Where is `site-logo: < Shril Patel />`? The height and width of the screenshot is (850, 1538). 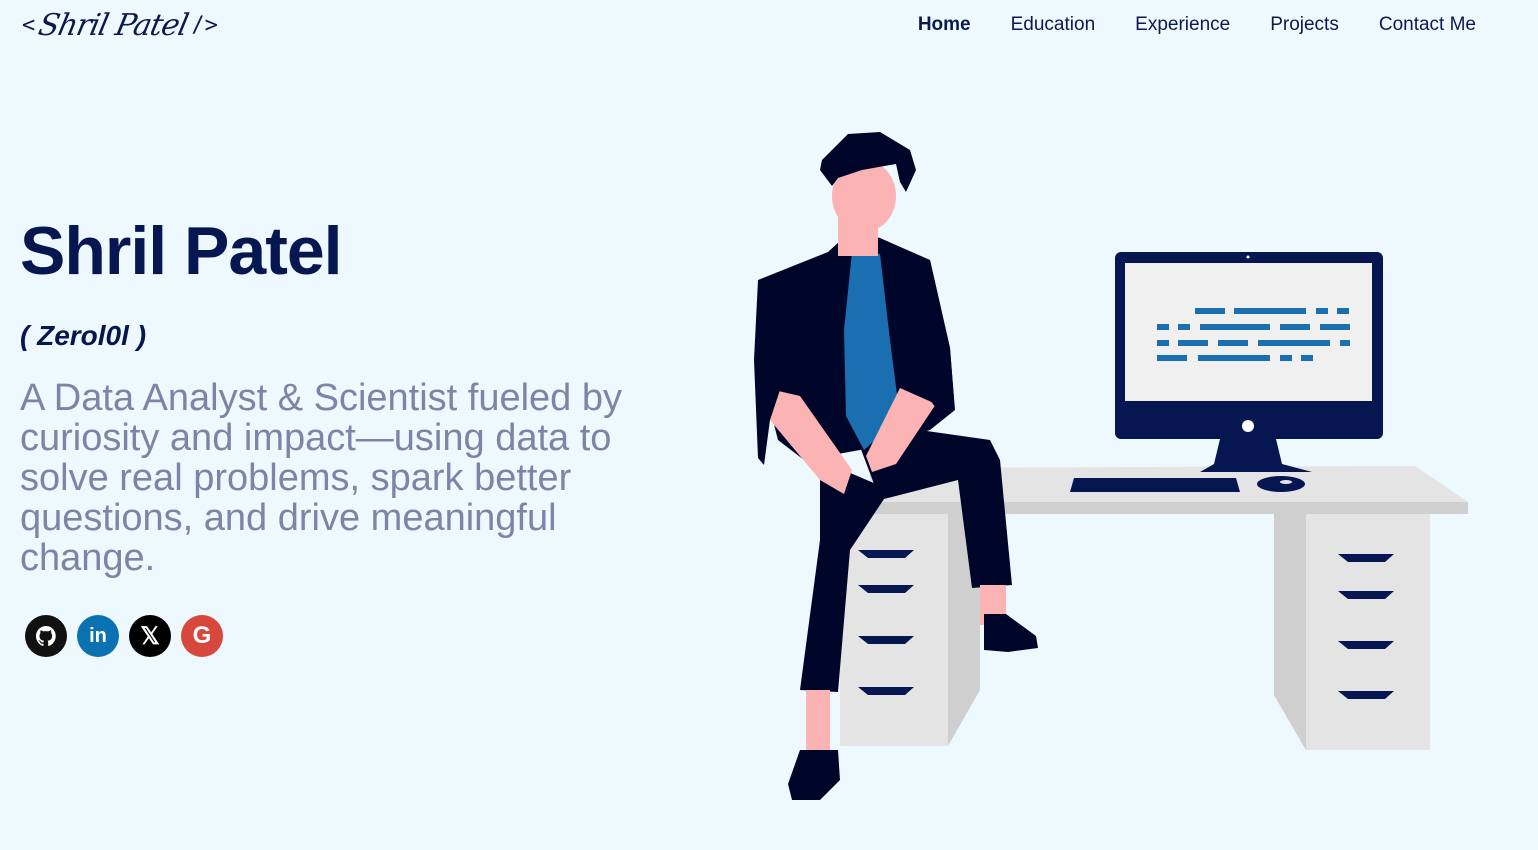 site-logo: < Shril Patel /> is located at coordinates (120, 25).